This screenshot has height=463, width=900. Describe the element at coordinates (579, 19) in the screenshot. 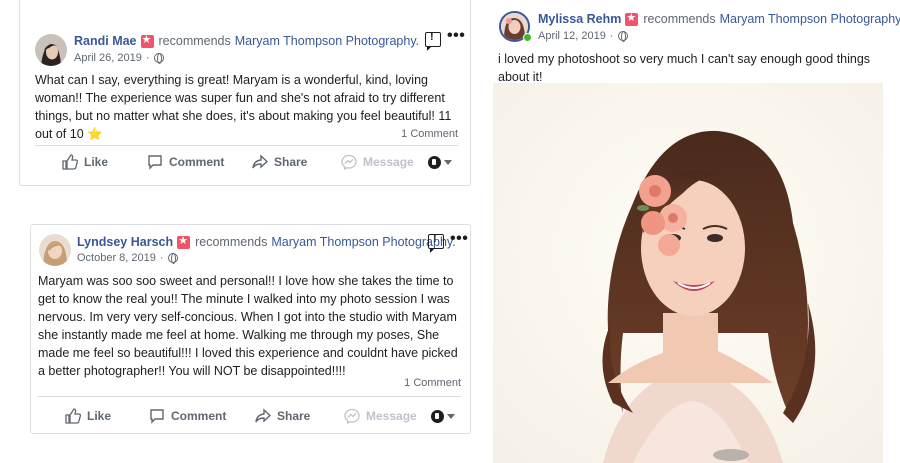

I see `author-name: Mylissa Rehm` at that location.